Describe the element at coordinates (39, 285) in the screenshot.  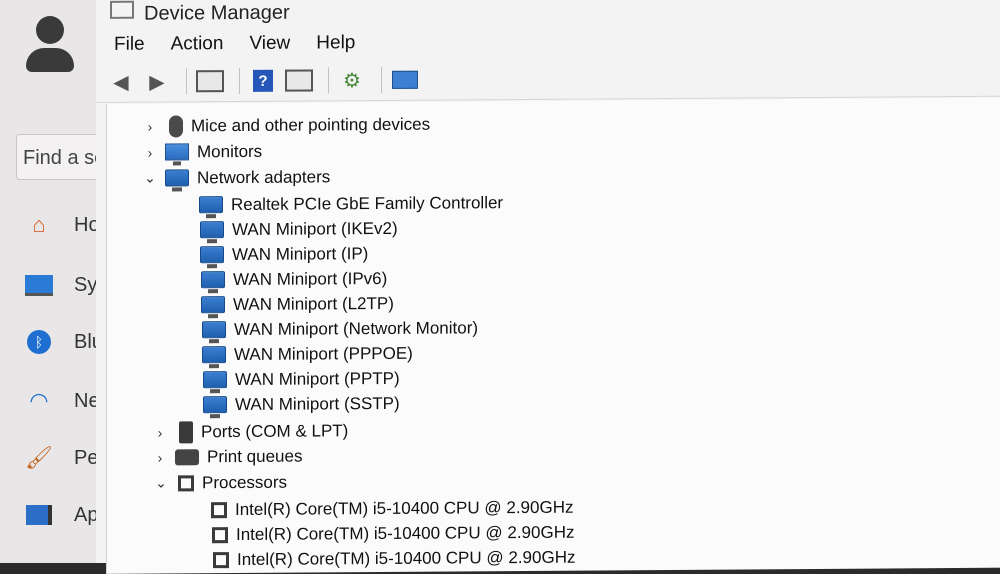
I see `system-icon` at that location.